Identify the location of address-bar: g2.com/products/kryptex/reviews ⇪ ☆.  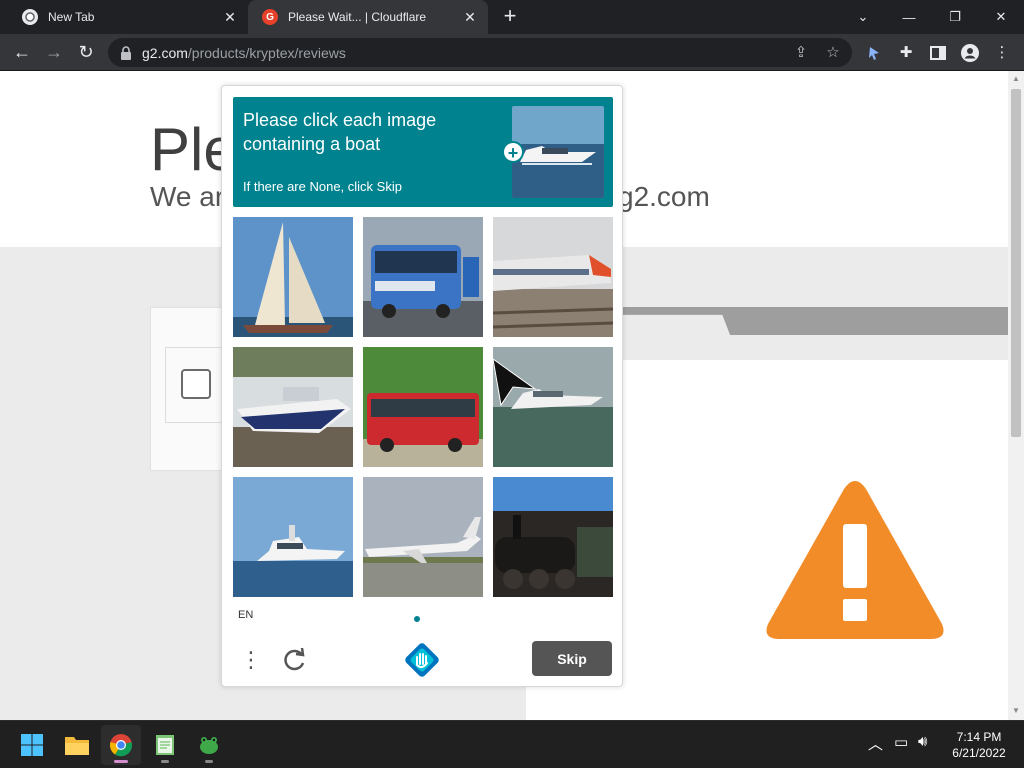
(480, 52).